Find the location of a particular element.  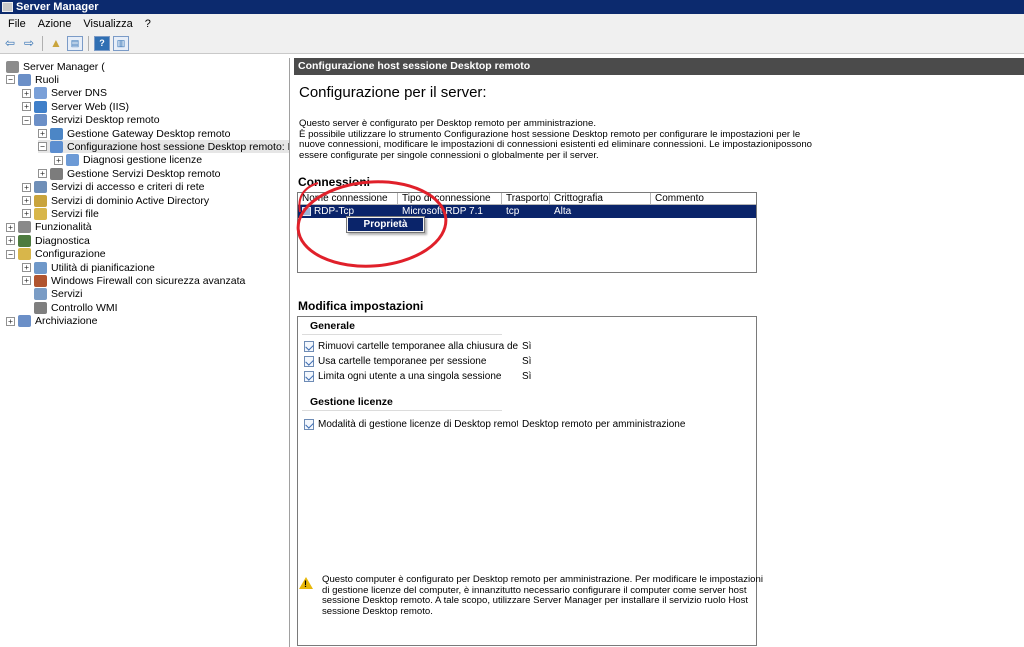

setting-row: Usa cartelle temporanee per sessione Sì is located at coordinates (417, 361).